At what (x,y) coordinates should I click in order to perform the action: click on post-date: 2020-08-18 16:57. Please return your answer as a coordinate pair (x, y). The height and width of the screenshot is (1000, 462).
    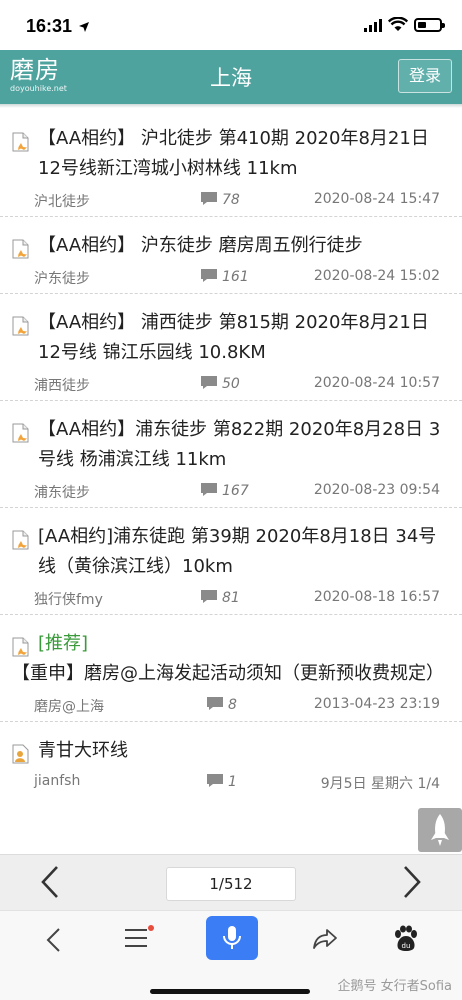
    Looking at the image, I should click on (376, 597).